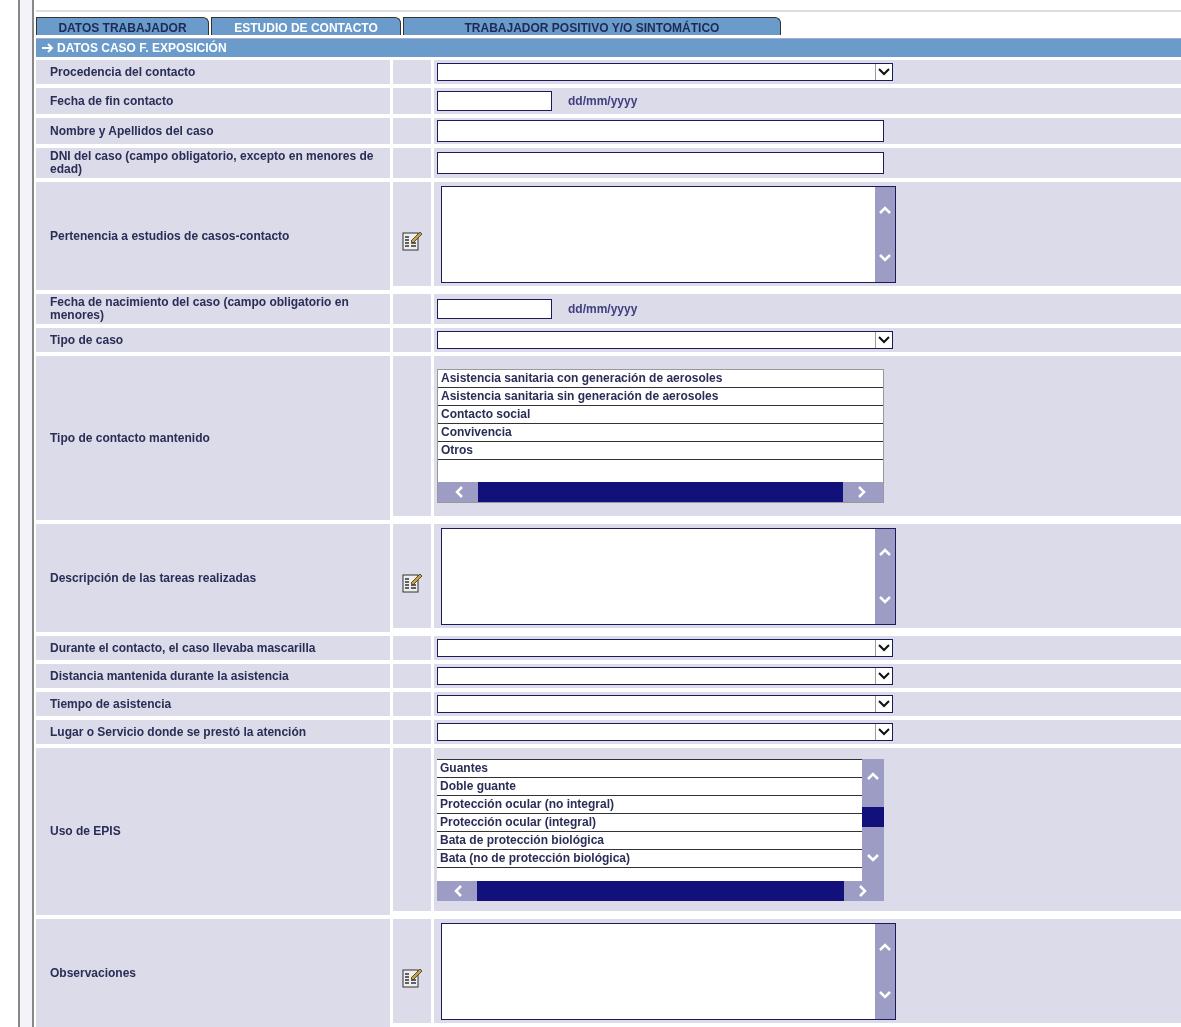 This screenshot has height=1027, width=1181. I want to click on field-label: Tipo de contacto mantenido, so click(213, 438).